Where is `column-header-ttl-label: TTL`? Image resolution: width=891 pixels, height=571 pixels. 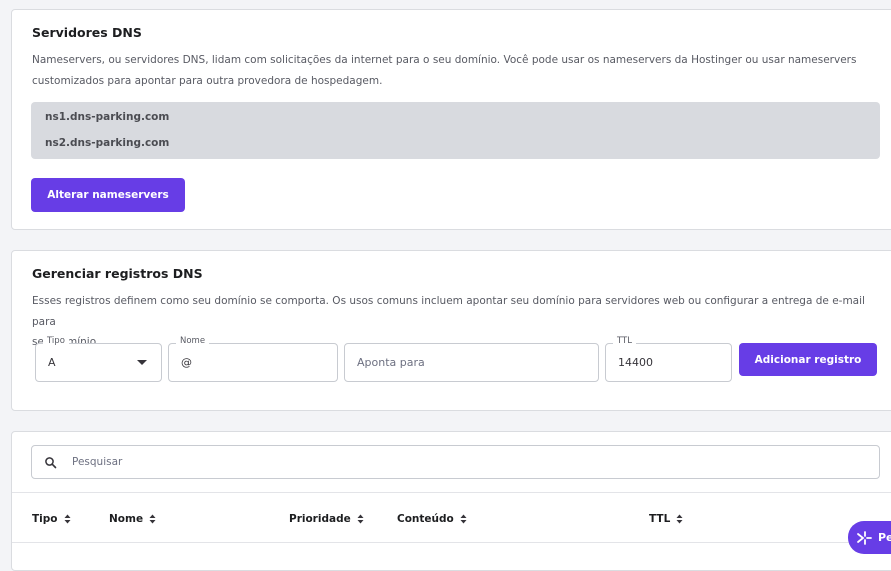
column-header-ttl-label: TTL is located at coordinates (660, 519).